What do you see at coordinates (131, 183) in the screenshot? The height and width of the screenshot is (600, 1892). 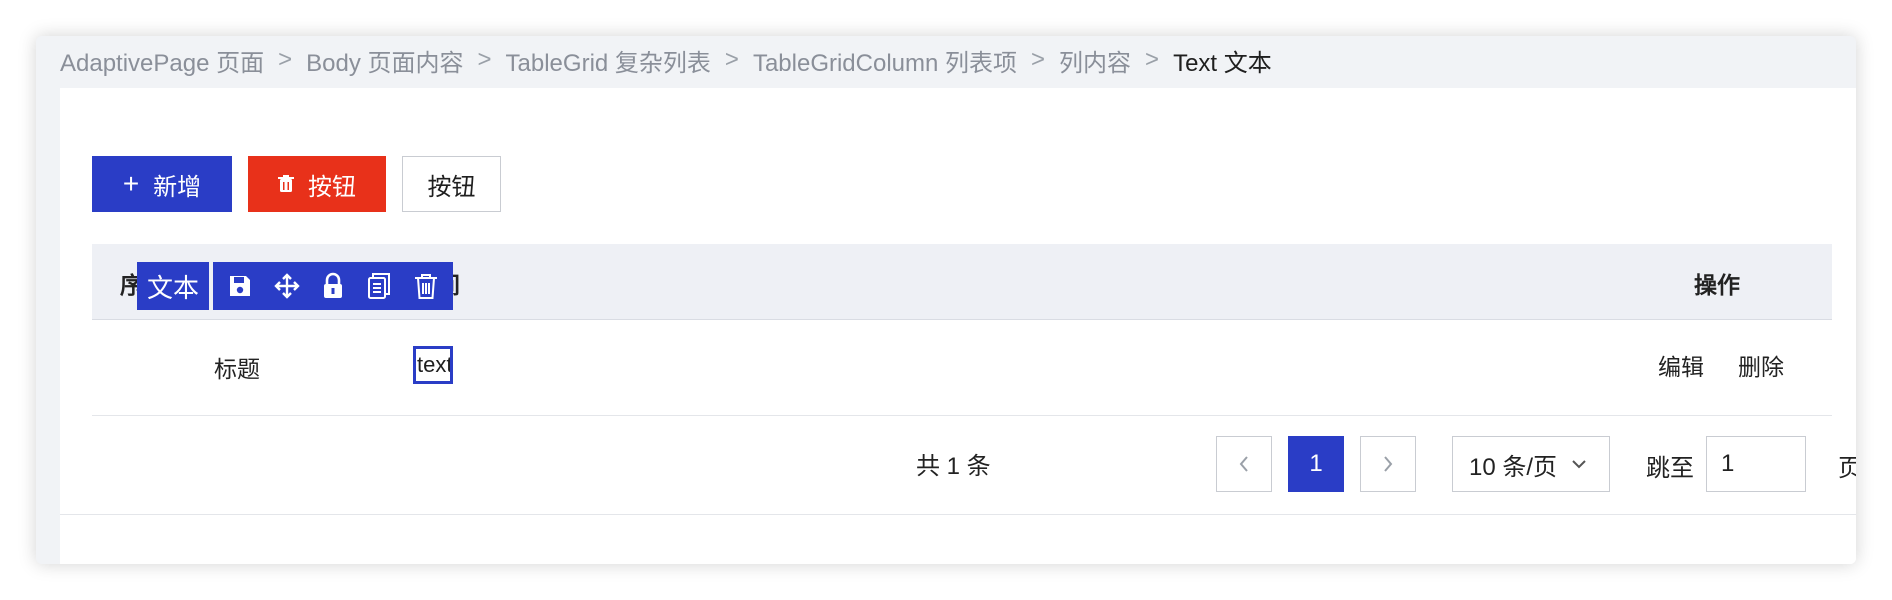 I see `plus-icon: +` at bounding box center [131, 183].